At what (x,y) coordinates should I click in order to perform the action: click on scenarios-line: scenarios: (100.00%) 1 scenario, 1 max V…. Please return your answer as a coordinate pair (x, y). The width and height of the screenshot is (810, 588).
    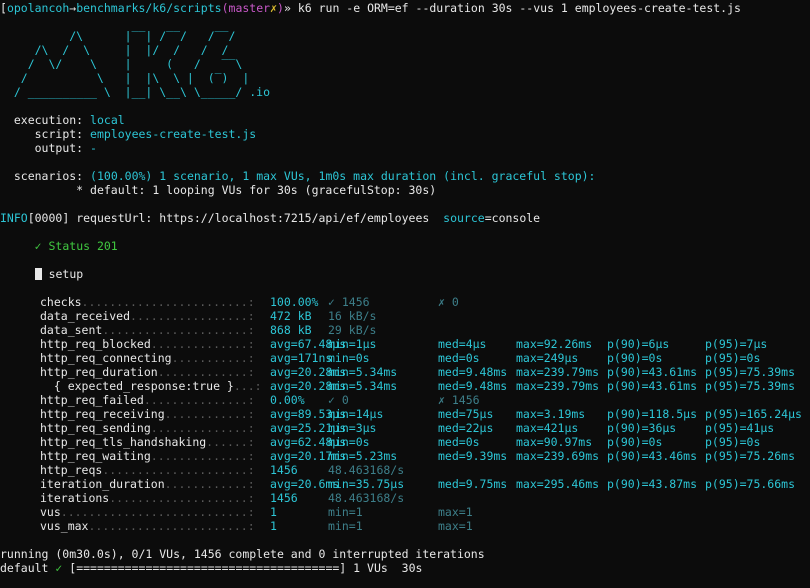
    Looking at the image, I should click on (405, 176).